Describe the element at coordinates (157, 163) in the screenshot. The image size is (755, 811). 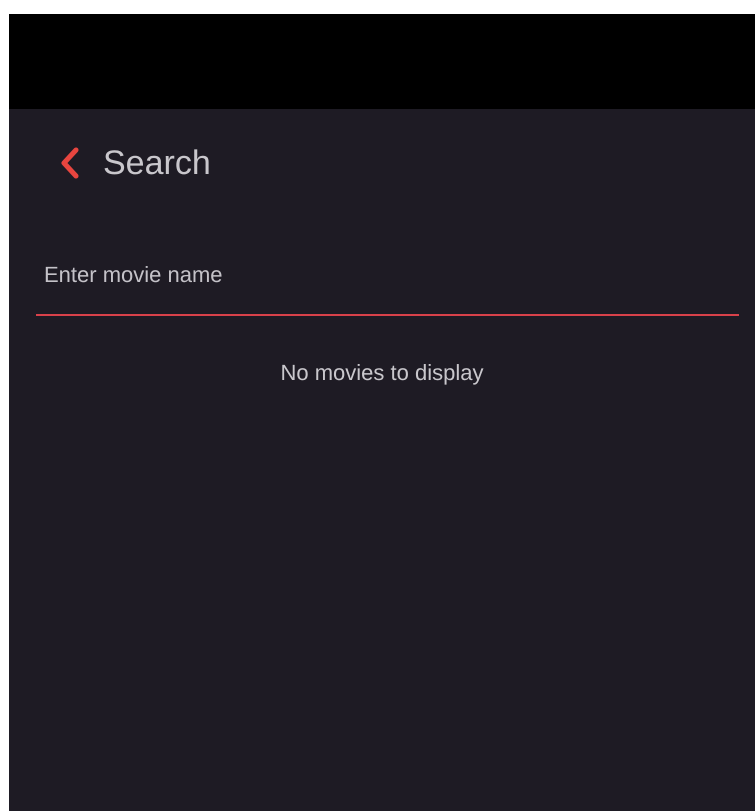
I see `page-title: Search` at that location.